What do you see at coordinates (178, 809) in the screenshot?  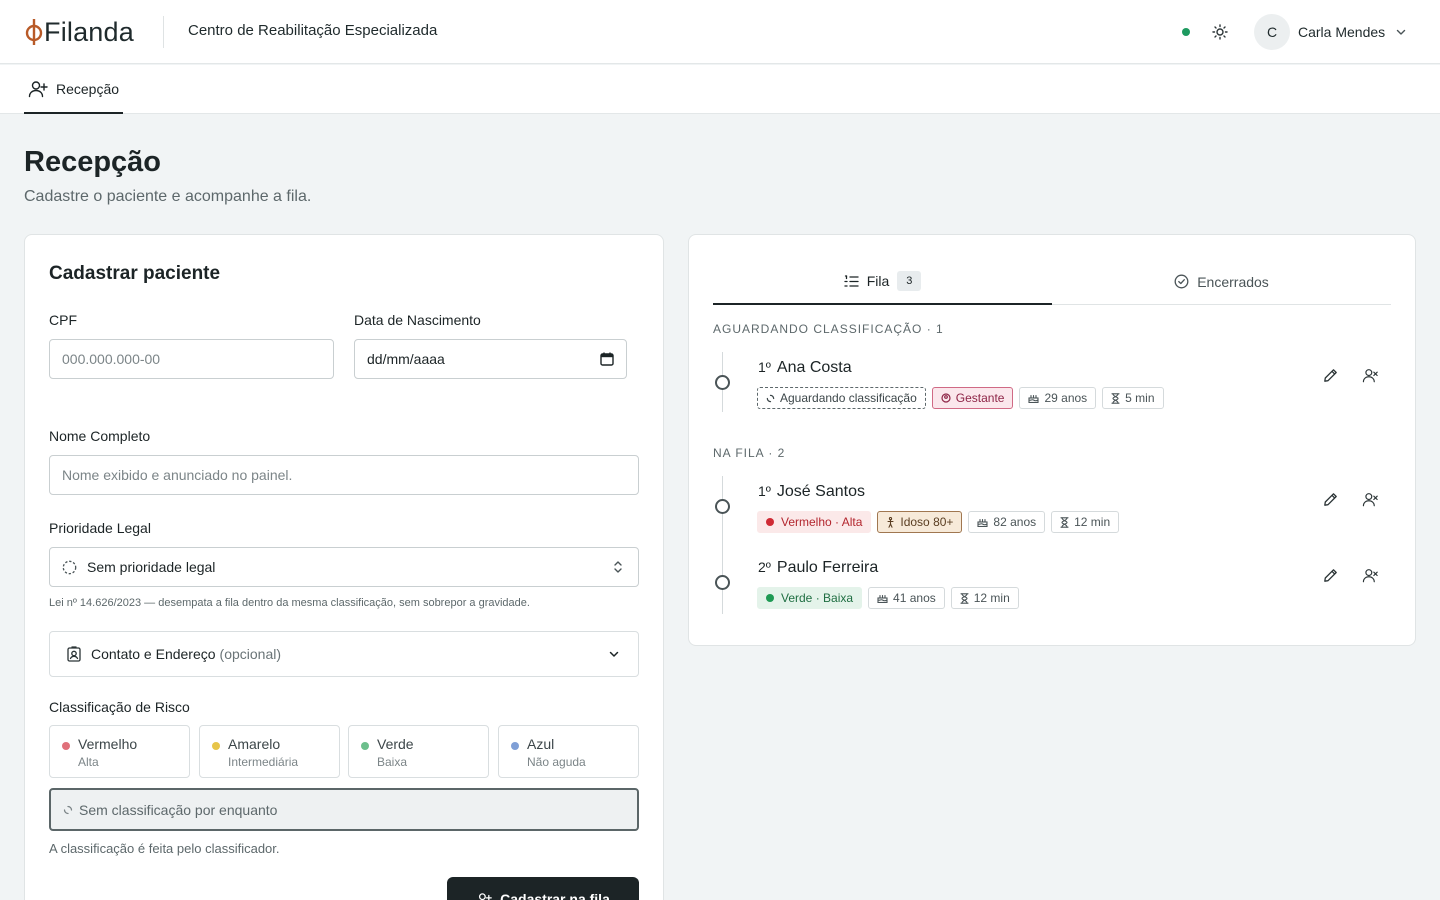 I see `no-classification-label: Sem classificação por enquanto` at bounding box center [178, 809].